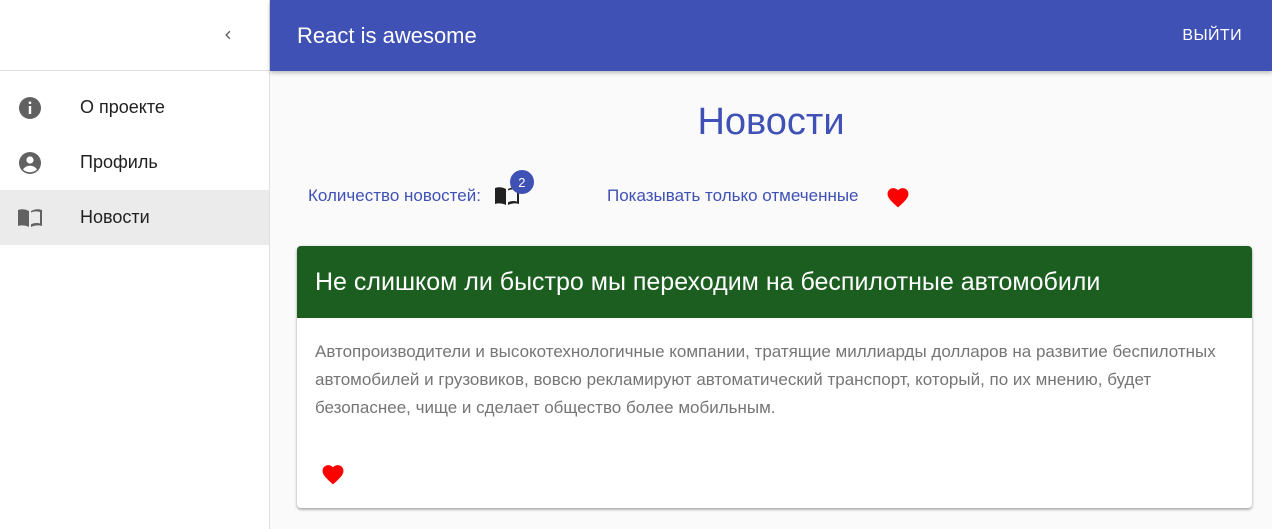 Image resolution: width=1272 pixels, height=529 pixels. Describe the element at coordinates (122, 107) in the screenshot. I see `sidebar-item-label: О проекте` at that location.